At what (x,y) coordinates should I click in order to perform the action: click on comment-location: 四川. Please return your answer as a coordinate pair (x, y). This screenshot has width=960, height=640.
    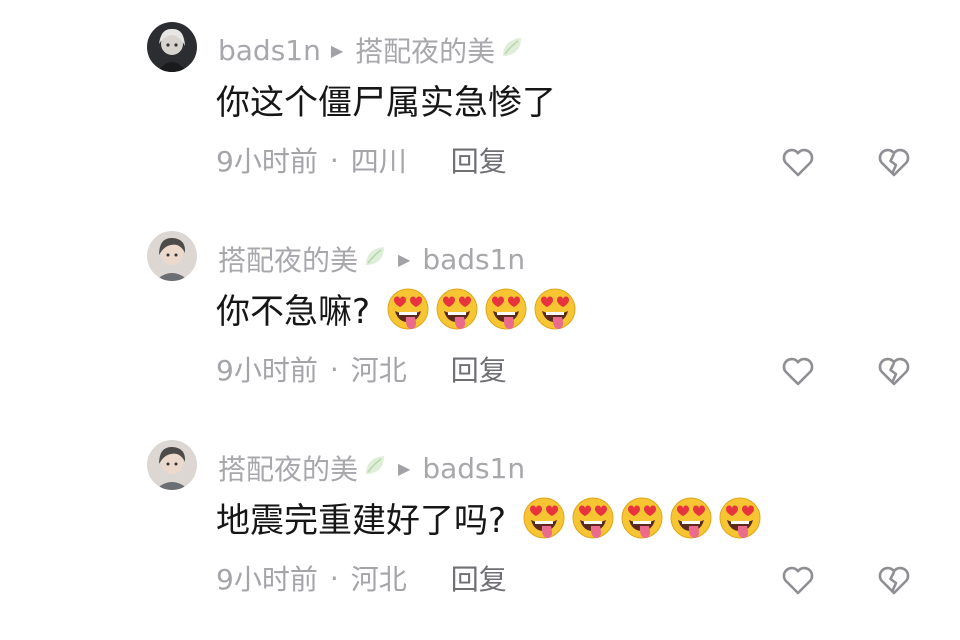
    Looking at the image, I should click on (378, 161).